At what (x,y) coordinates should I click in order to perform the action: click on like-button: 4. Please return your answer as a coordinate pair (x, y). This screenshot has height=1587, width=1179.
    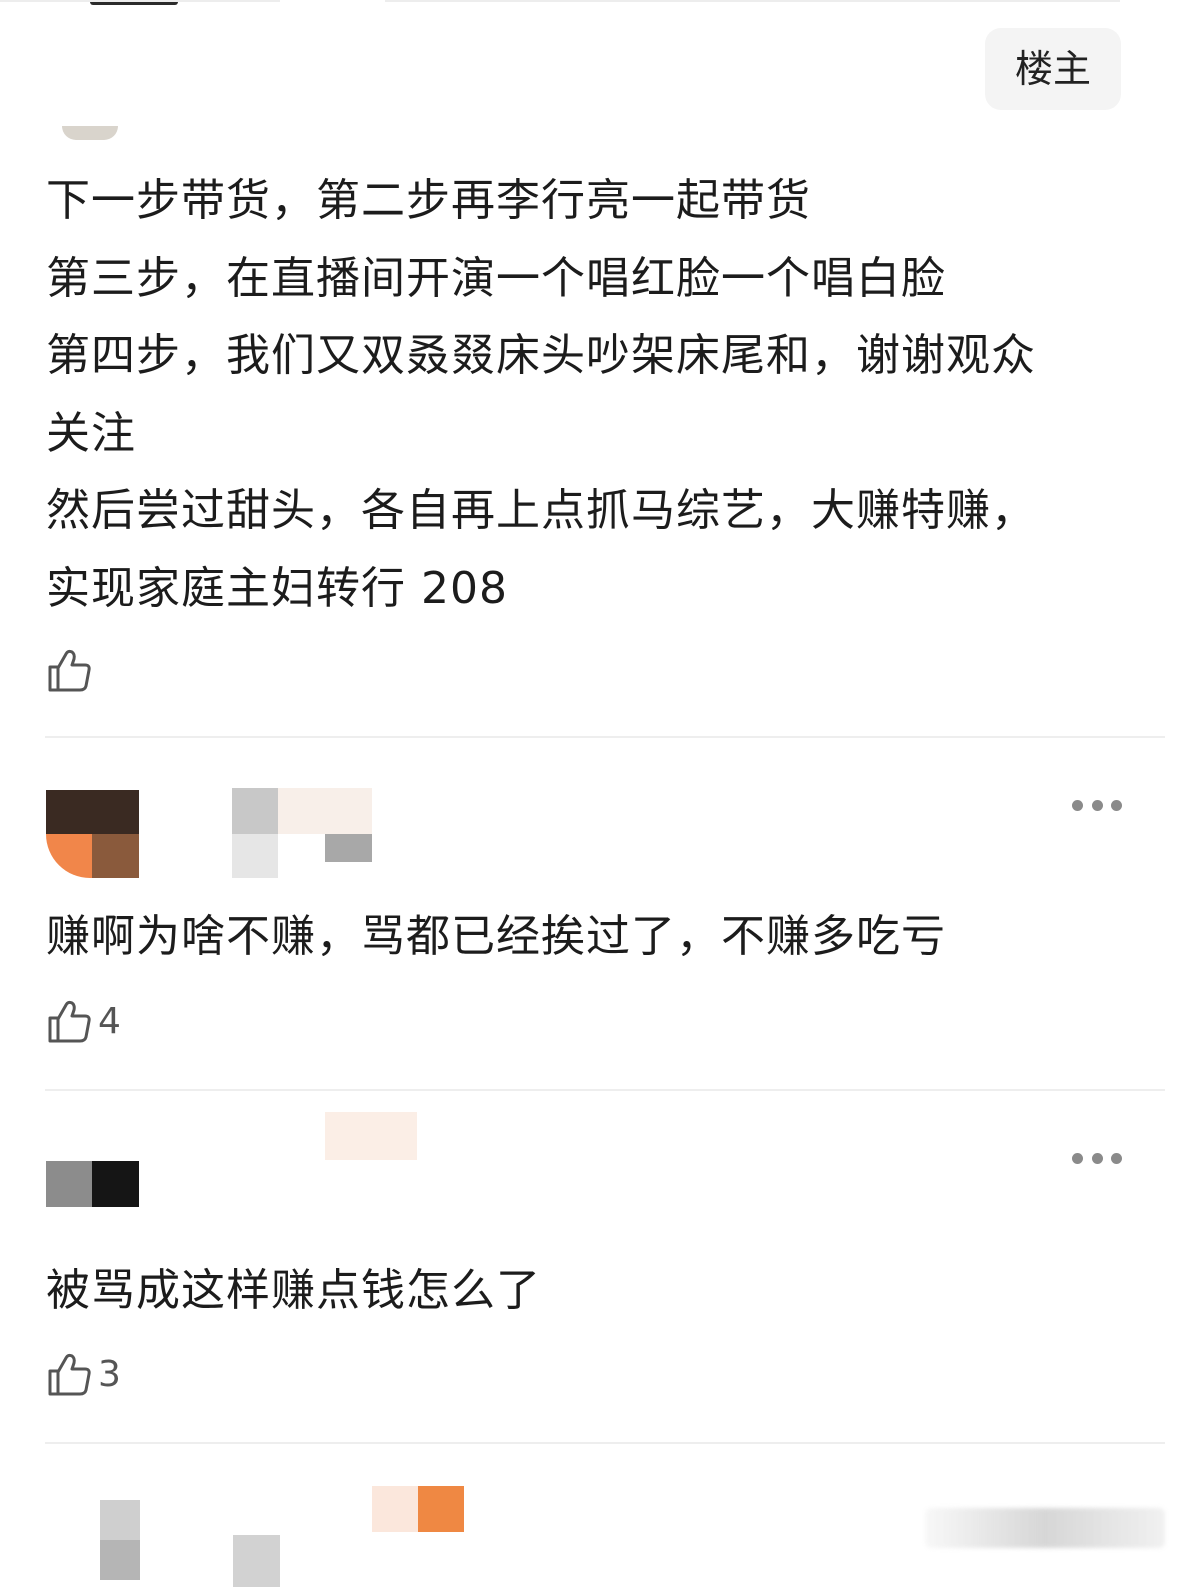
    Looking at the image, I should click on (83, 1021).